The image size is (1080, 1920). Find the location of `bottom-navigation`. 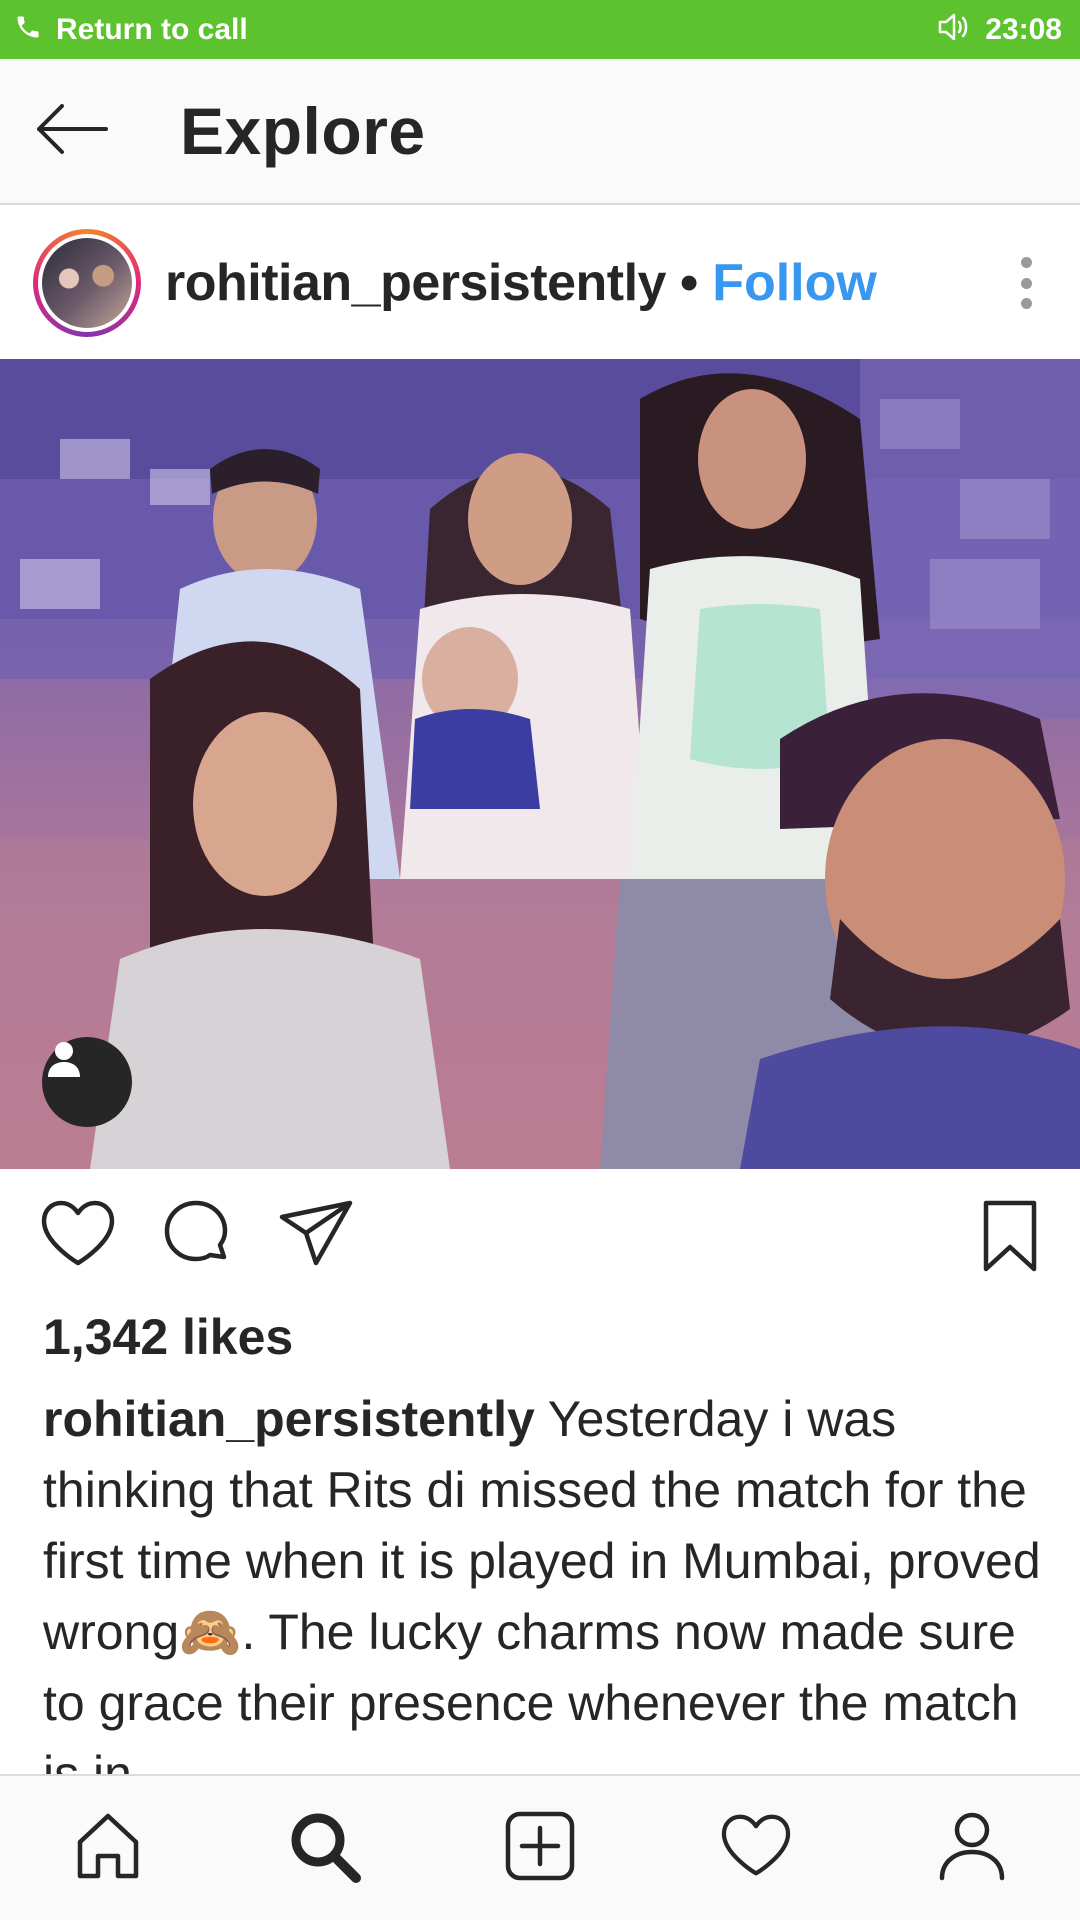

bottom-navigation is located at coordinates (540, 1847).